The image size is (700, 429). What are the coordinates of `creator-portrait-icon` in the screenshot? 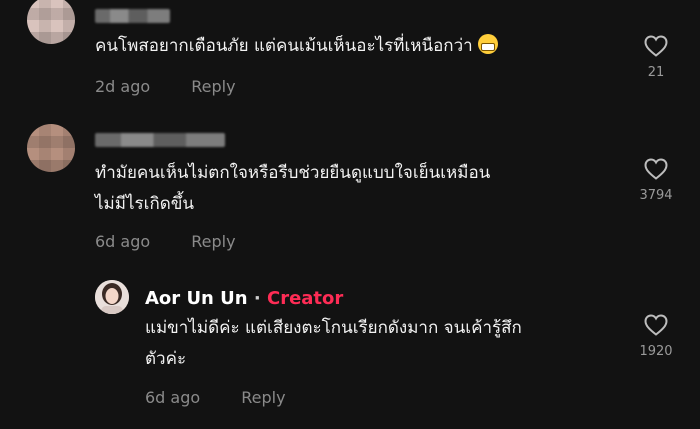 It's located at (112, 297).